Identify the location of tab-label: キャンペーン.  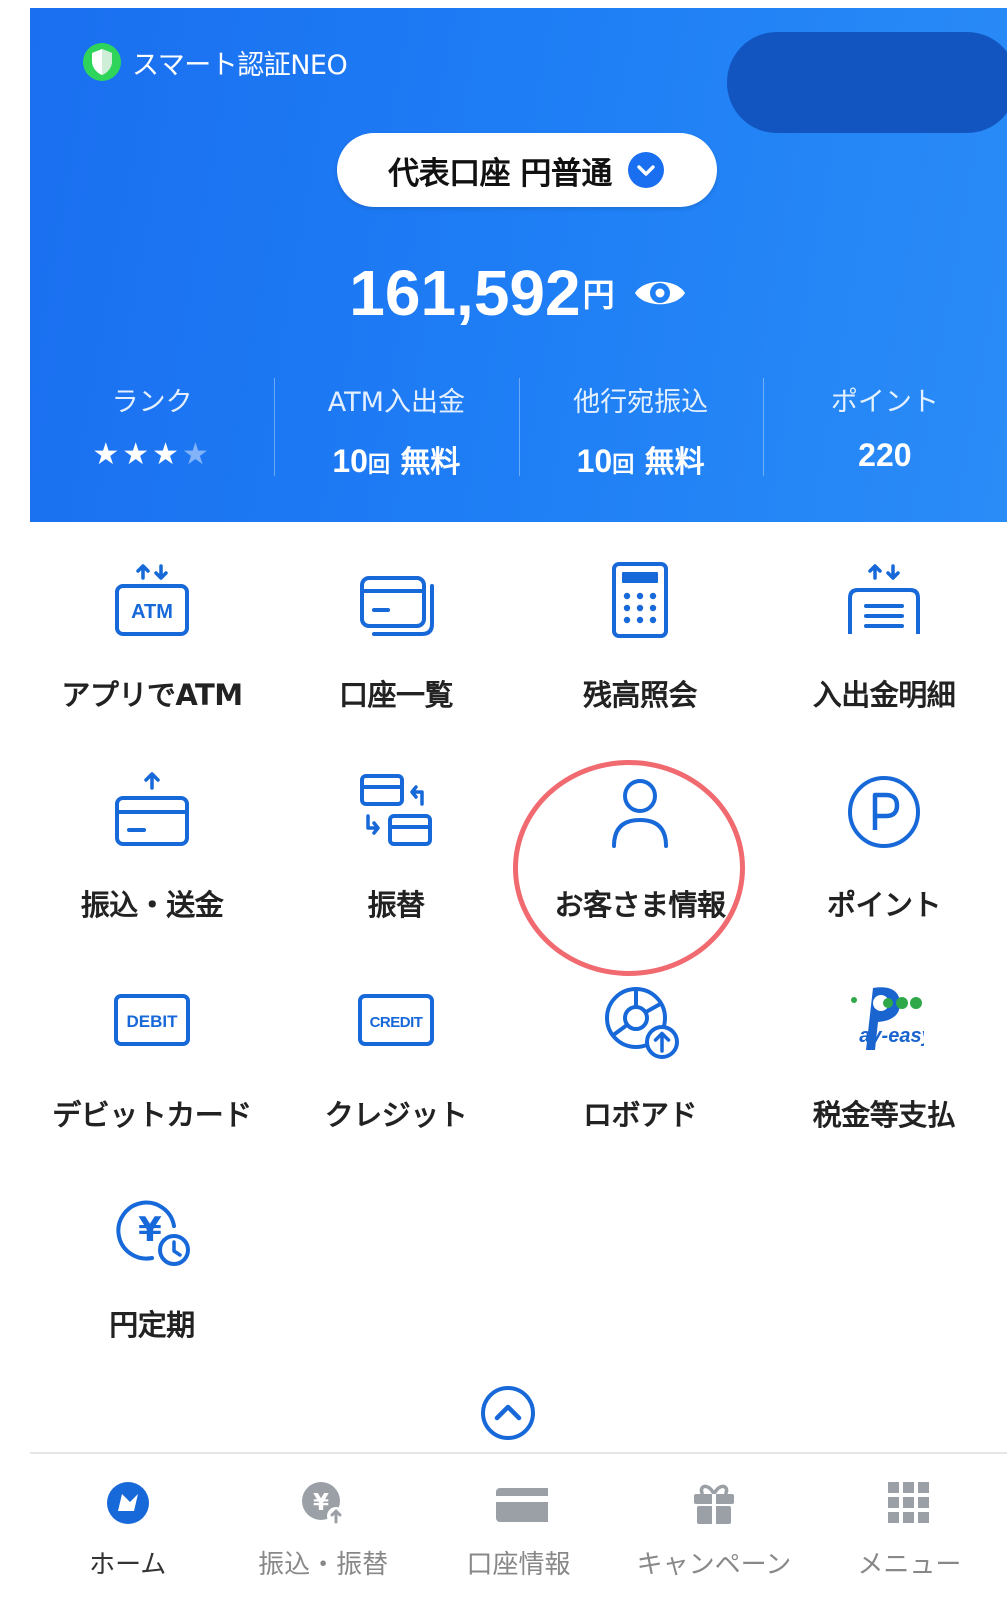
(714, 1565).